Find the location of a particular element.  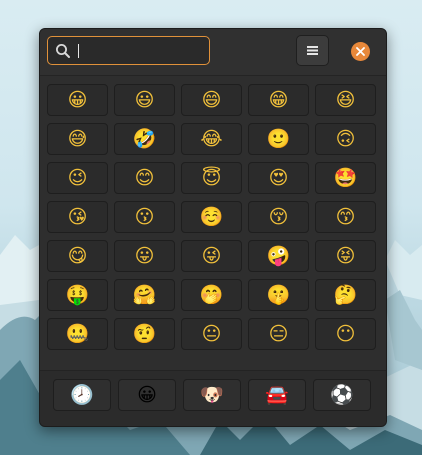

emoji-button: 😘 is located at coordinates (77, 217).